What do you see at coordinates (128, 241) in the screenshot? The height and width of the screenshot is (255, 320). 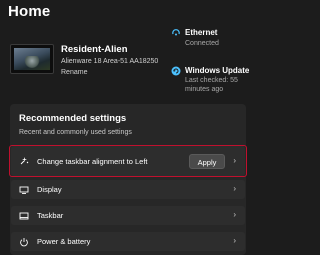 I see `recommended-item-power: Power & battery ›` at bounding box center [128, 241].